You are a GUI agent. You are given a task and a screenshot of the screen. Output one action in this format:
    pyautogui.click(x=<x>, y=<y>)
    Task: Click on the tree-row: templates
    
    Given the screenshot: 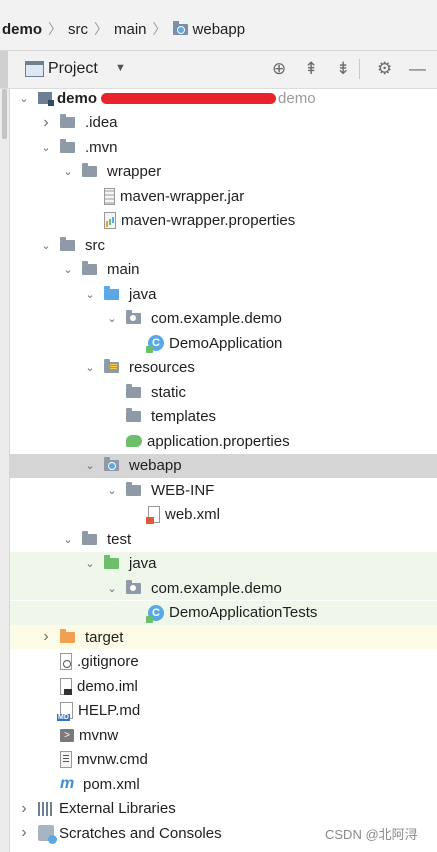 What is the action you would take?
    pyautogui.click(x=223, y=417)
    